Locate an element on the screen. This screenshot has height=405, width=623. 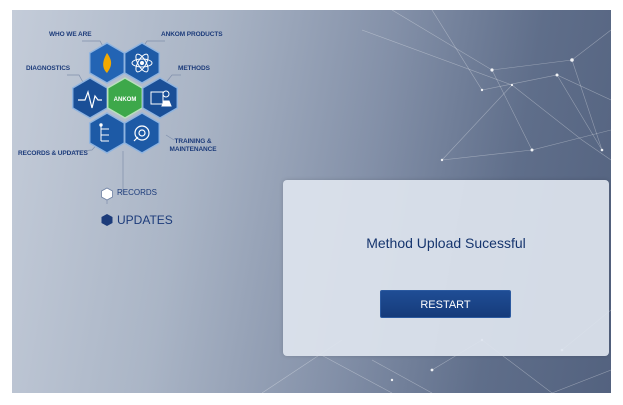
nav-methods: METHODS is located at coordinates (194, 69).